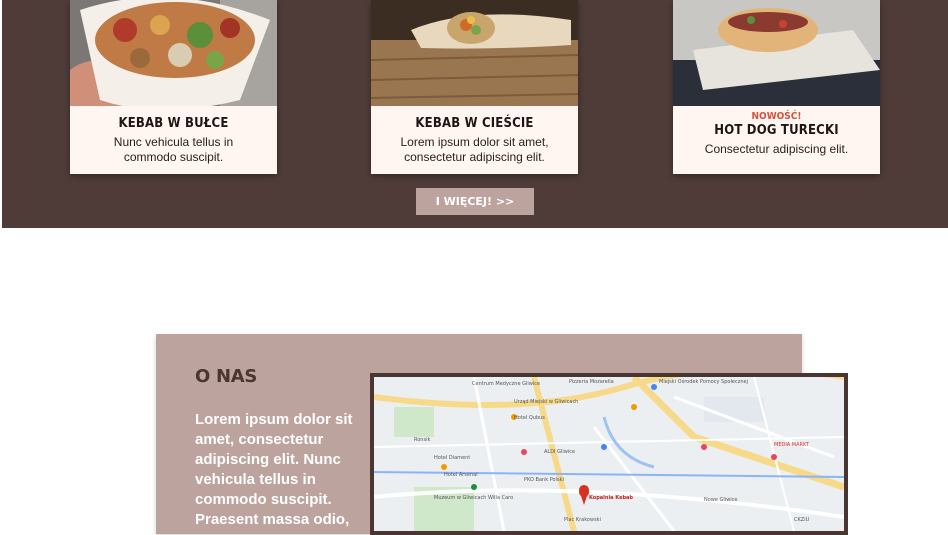 The image size is (948, 535). Describe the element at coordinates (452, 458) in the screenshot. I see `map-label: Hotel Diament` at that location.